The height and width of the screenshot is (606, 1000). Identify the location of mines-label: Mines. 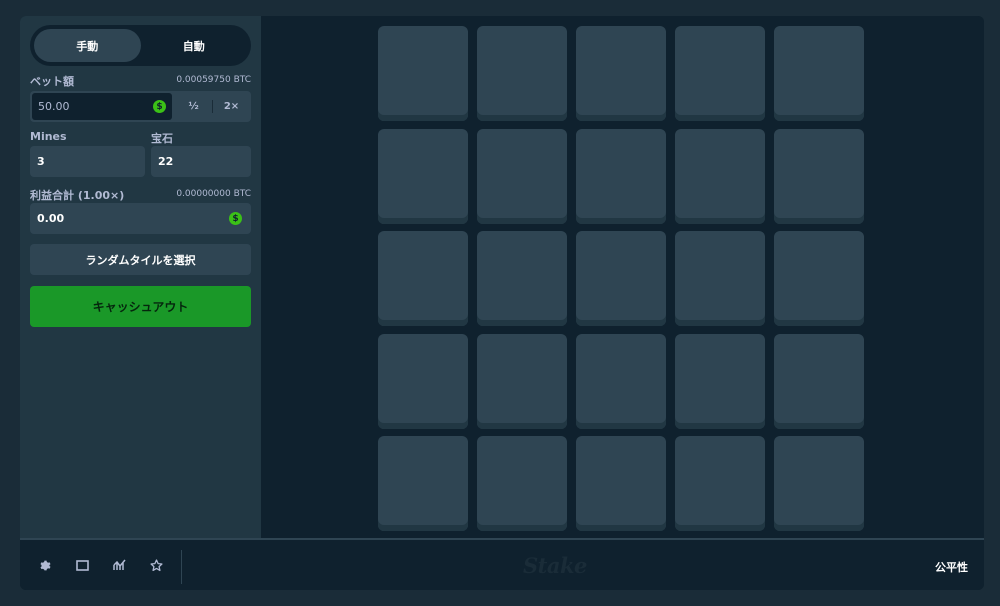
(48, 136).